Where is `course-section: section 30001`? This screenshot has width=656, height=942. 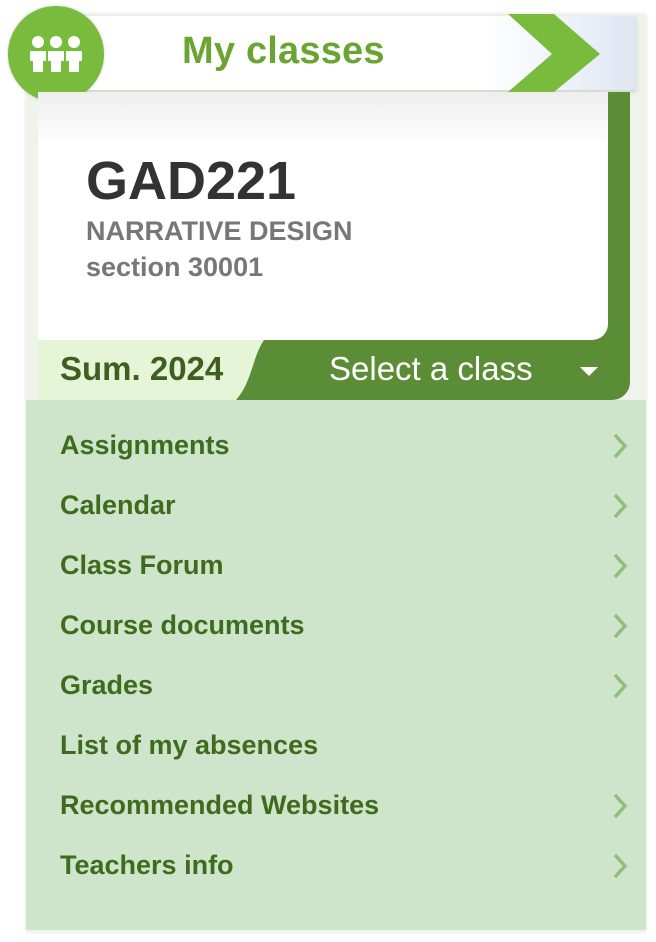 course-section: section 30001 is located at coordinates (175, 267).